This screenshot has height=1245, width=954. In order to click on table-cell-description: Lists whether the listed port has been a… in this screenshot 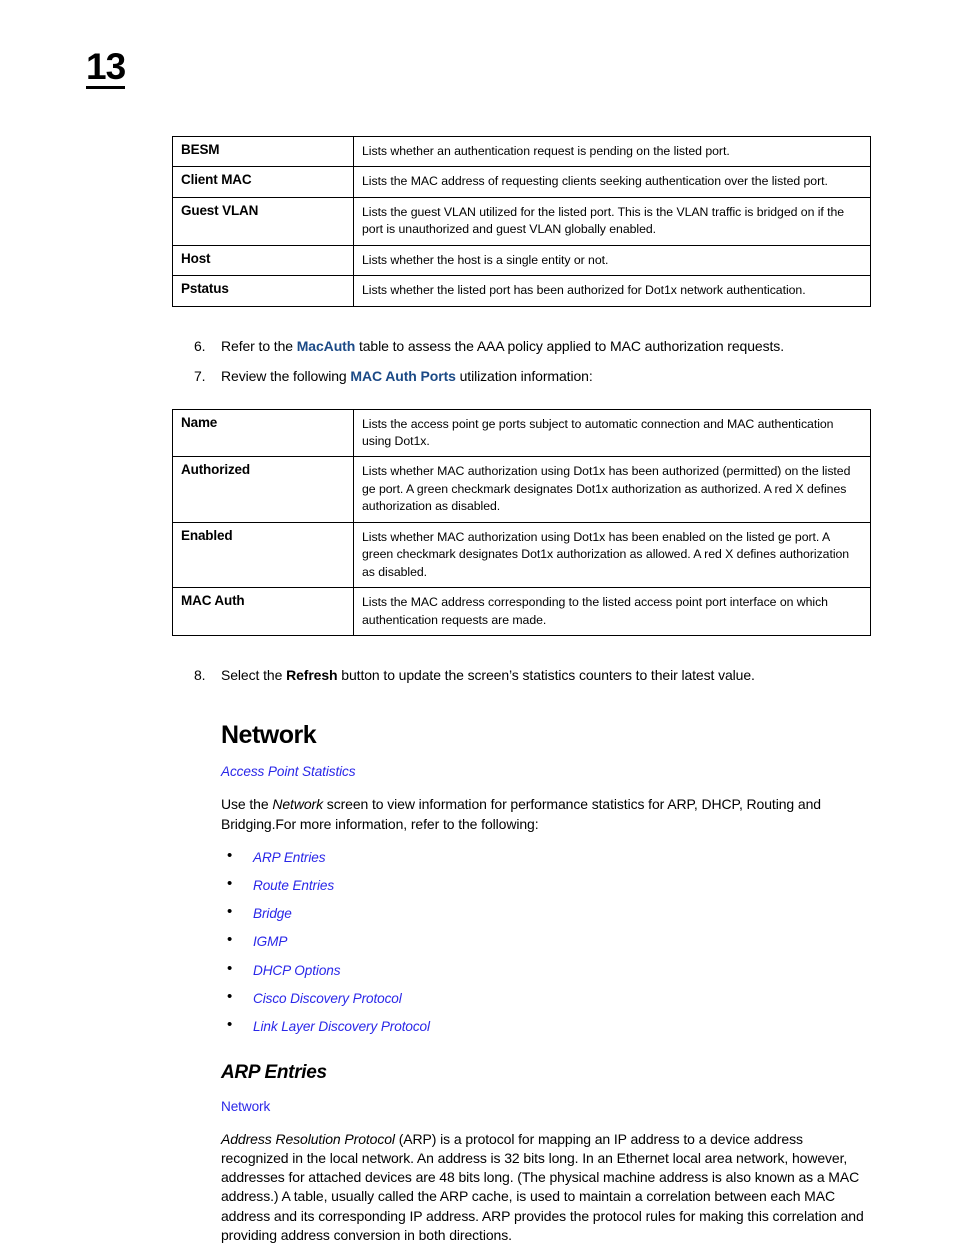, I will do `click(612, 291)`.